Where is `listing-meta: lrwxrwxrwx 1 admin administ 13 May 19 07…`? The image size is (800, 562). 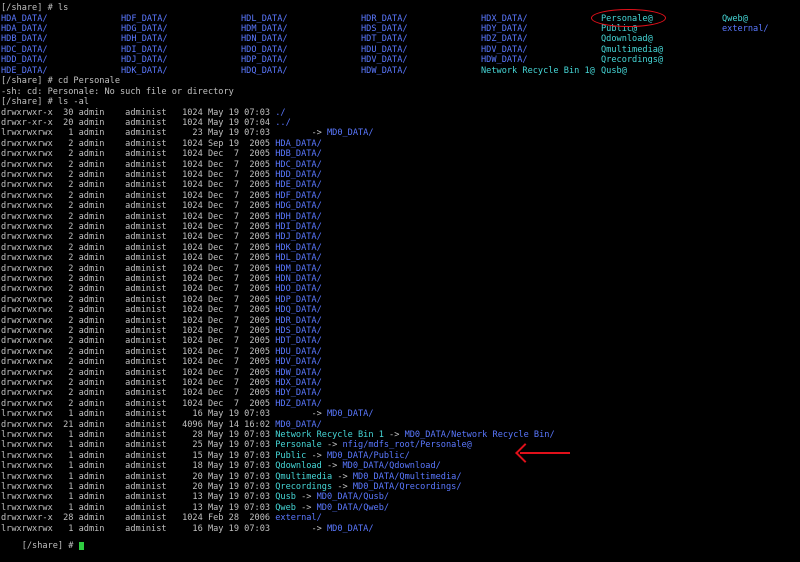 listing-meta: lrwxrwxrwx 1 admin administ 13 May 19 07… is located at coordinates (138, 507).